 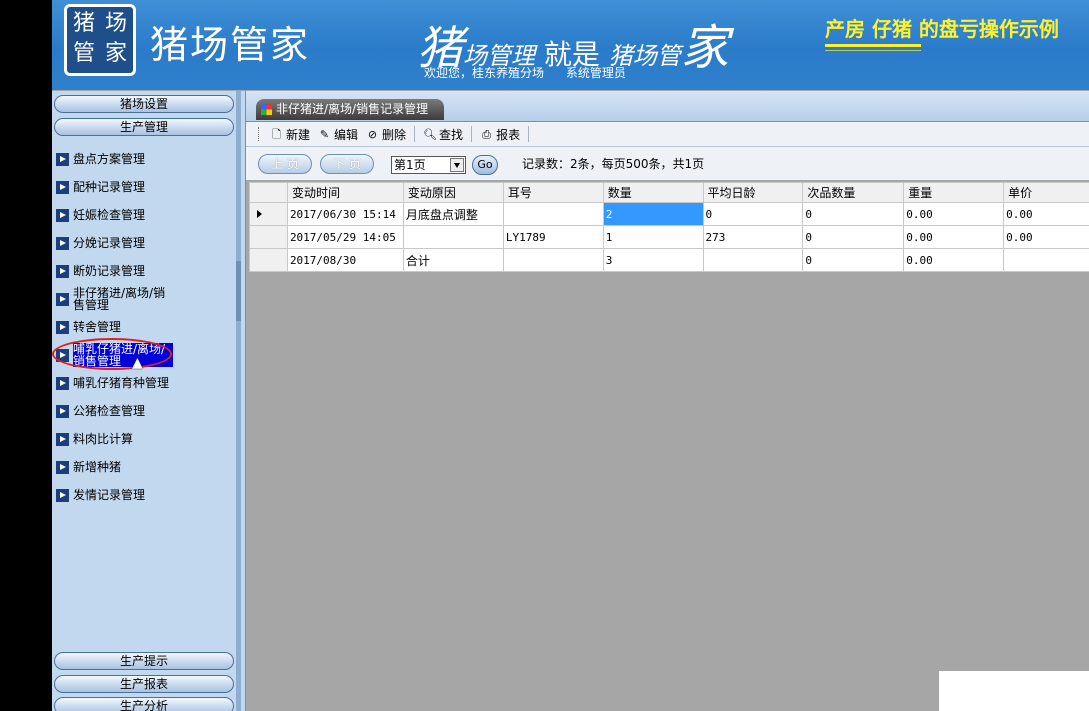 What do you see at coordinates (144, 383) in the screenshot?
I see `sidebar-item-suckling-piglet-breeding: 哺乳仔猪育种管理` at bounding box center [144, 383].